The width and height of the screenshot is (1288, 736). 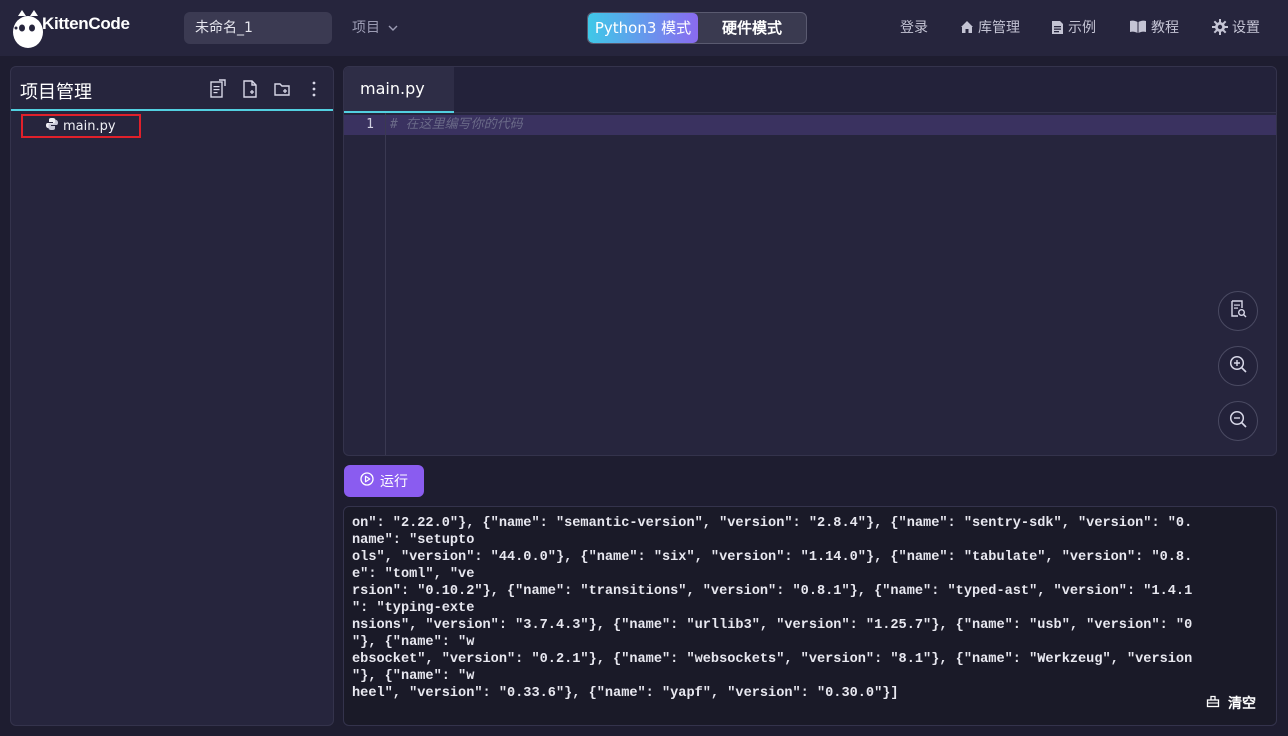 I want to click on logo: KittenCode, so click(x=70, y=28).